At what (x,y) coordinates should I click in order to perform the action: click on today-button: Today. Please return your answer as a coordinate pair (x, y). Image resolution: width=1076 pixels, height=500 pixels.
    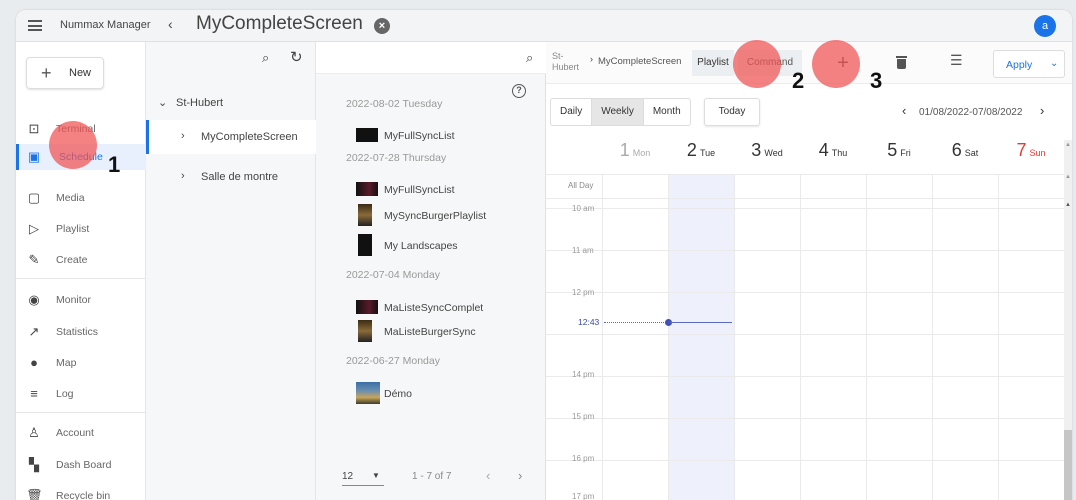
    Looking at the image, I should click on (732, 112).